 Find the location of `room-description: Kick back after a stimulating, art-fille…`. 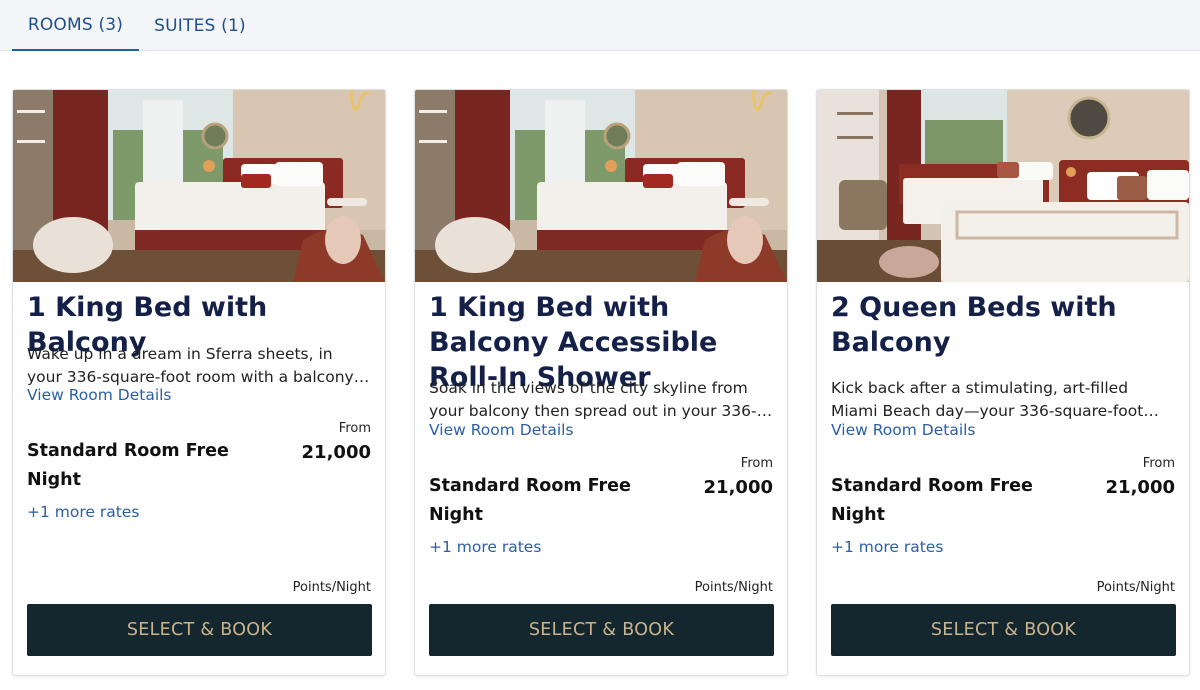

room-description: Kick back after a stimulating, art-fille… is located at coordinates (987, 399).